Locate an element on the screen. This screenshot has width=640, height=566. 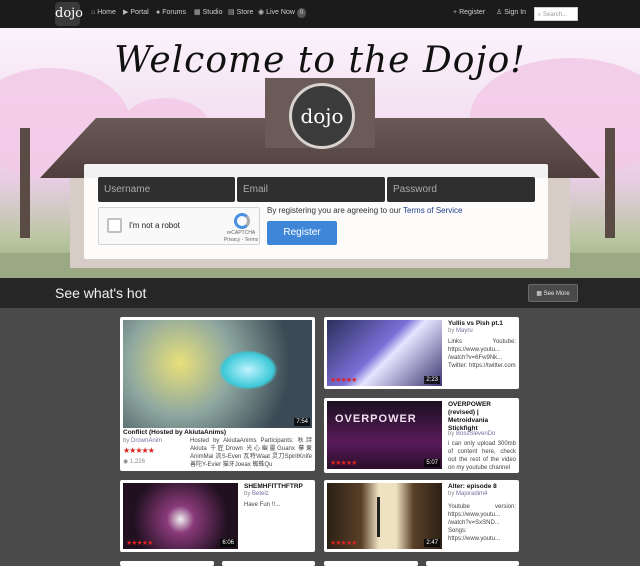
video-author: by BossSlevenDo is located at coordinates (471, 434).